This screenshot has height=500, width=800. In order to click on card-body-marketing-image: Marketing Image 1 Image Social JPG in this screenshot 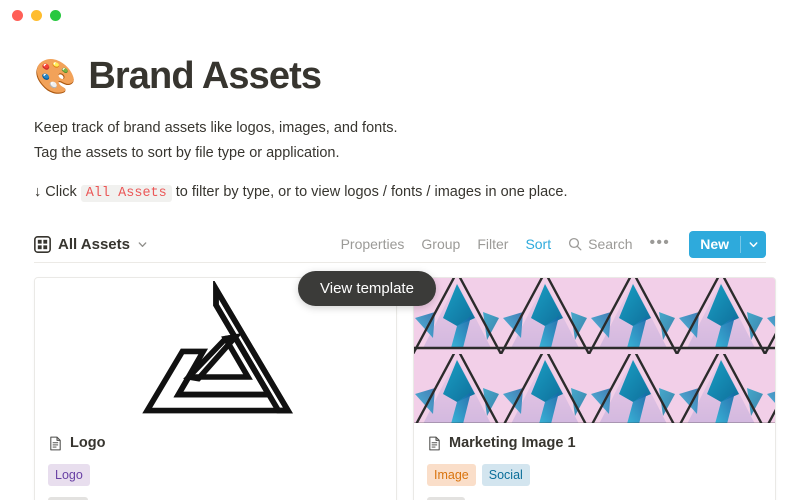, I will do `click(594, 461)`.